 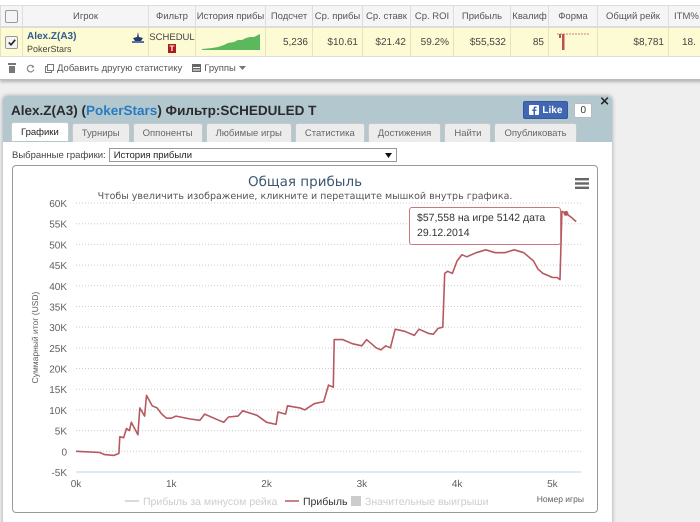 I want to click on profit-sparkline, so click(x=231, y=42).